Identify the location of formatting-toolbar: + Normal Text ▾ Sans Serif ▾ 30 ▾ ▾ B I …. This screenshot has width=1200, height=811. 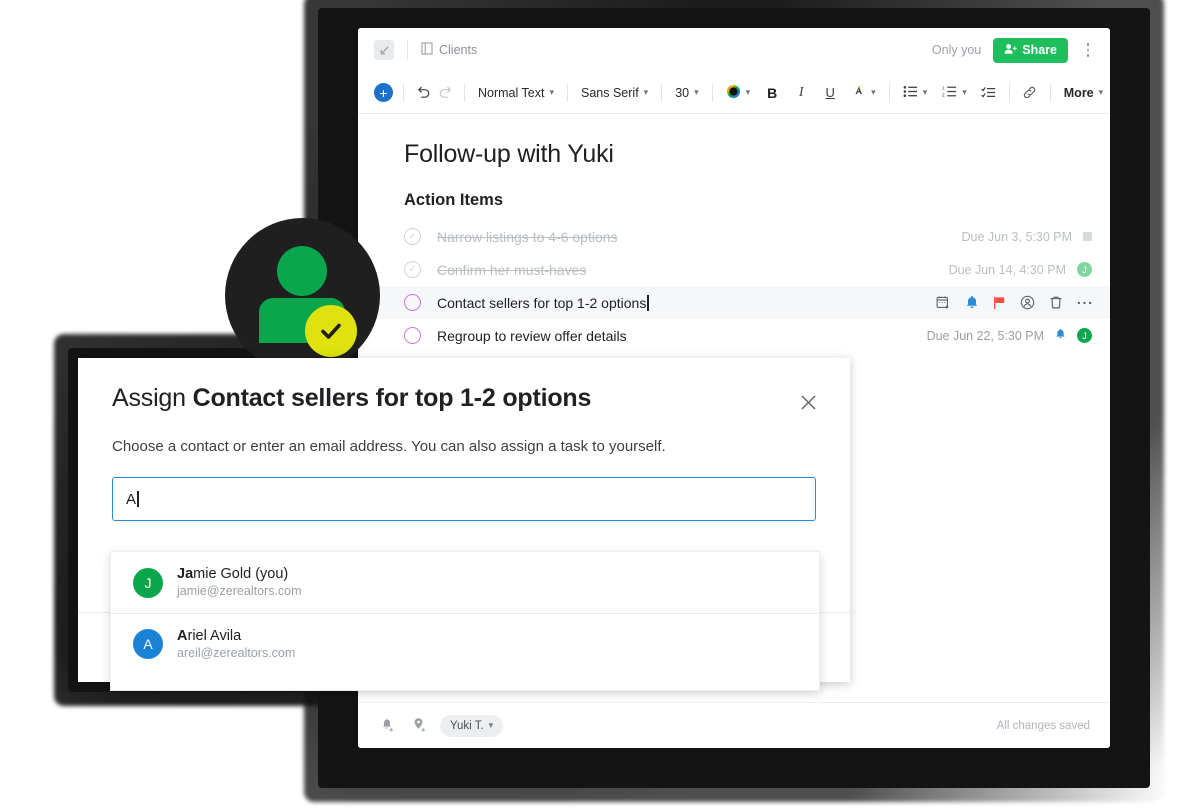
(734, 93).